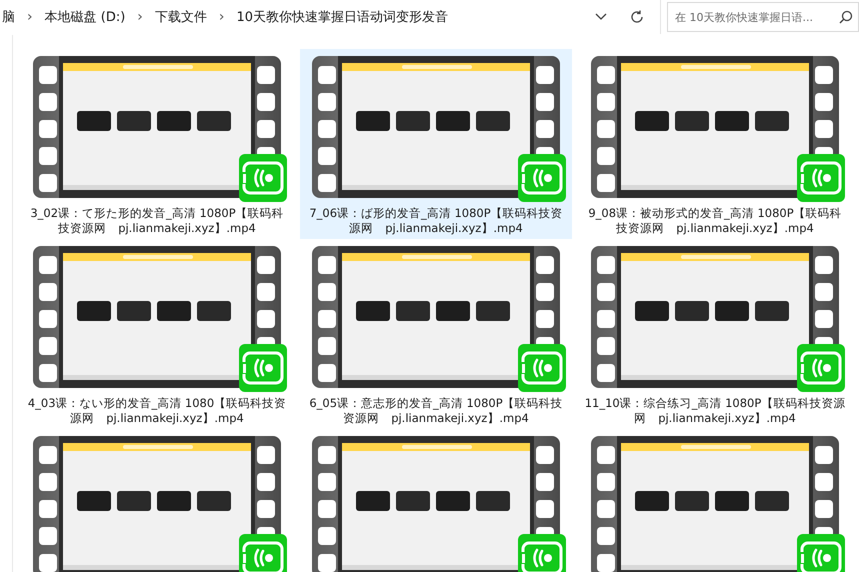 The width and height of the screenshot is (859, 572). What do you see at coordinates (715, 334) in the screenshot?
I see `file-item: 11_10课：综合练习_高清 1080P【联码科技资源网 pj.lianmakeji.xyz】.mp4` at bounding box center [715, 334].